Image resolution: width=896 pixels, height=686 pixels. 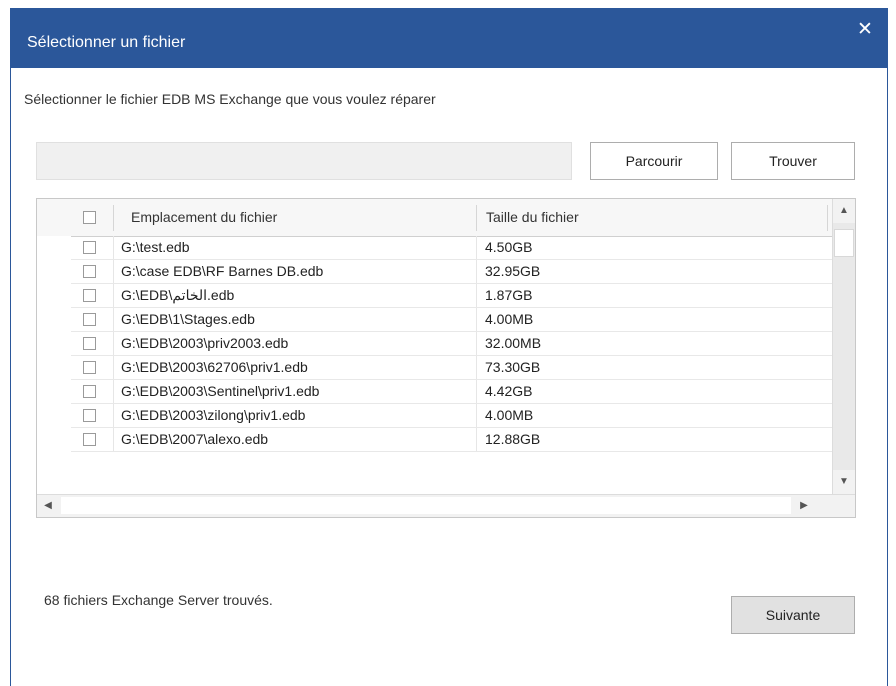 What do you see at coordinates (509, 295) in the screenshot?
I see `file-size-cell: 1.87GB` at bounding box center [509, 295].